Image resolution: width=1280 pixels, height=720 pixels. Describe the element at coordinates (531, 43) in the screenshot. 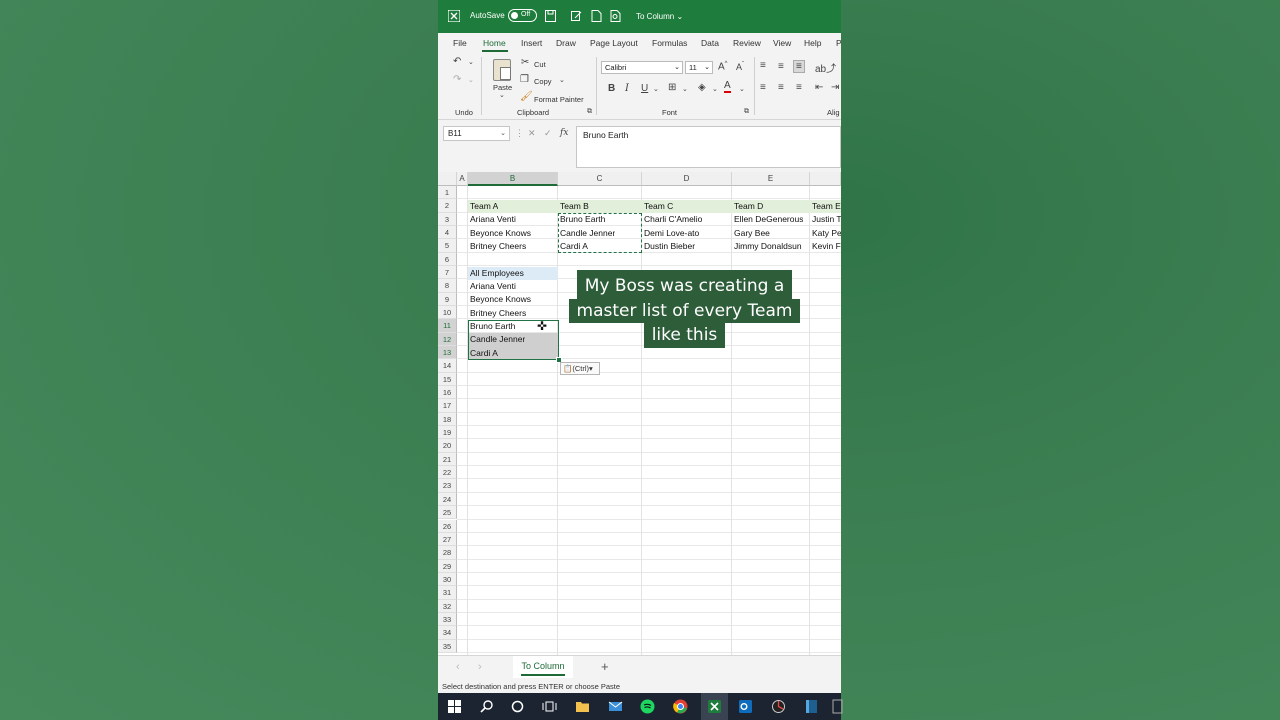

I see `tab-insert: Insert` at that location.